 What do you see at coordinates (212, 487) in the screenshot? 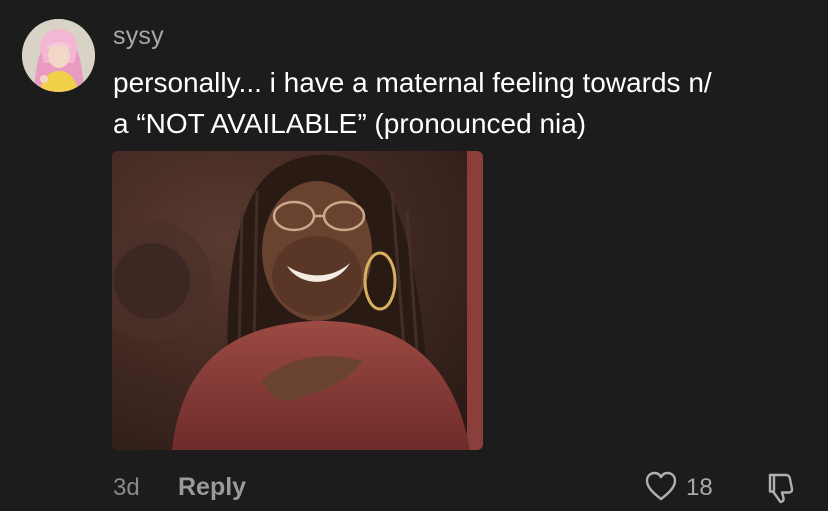
I see `reply-button: Reply` at bounding box center [212, 487].